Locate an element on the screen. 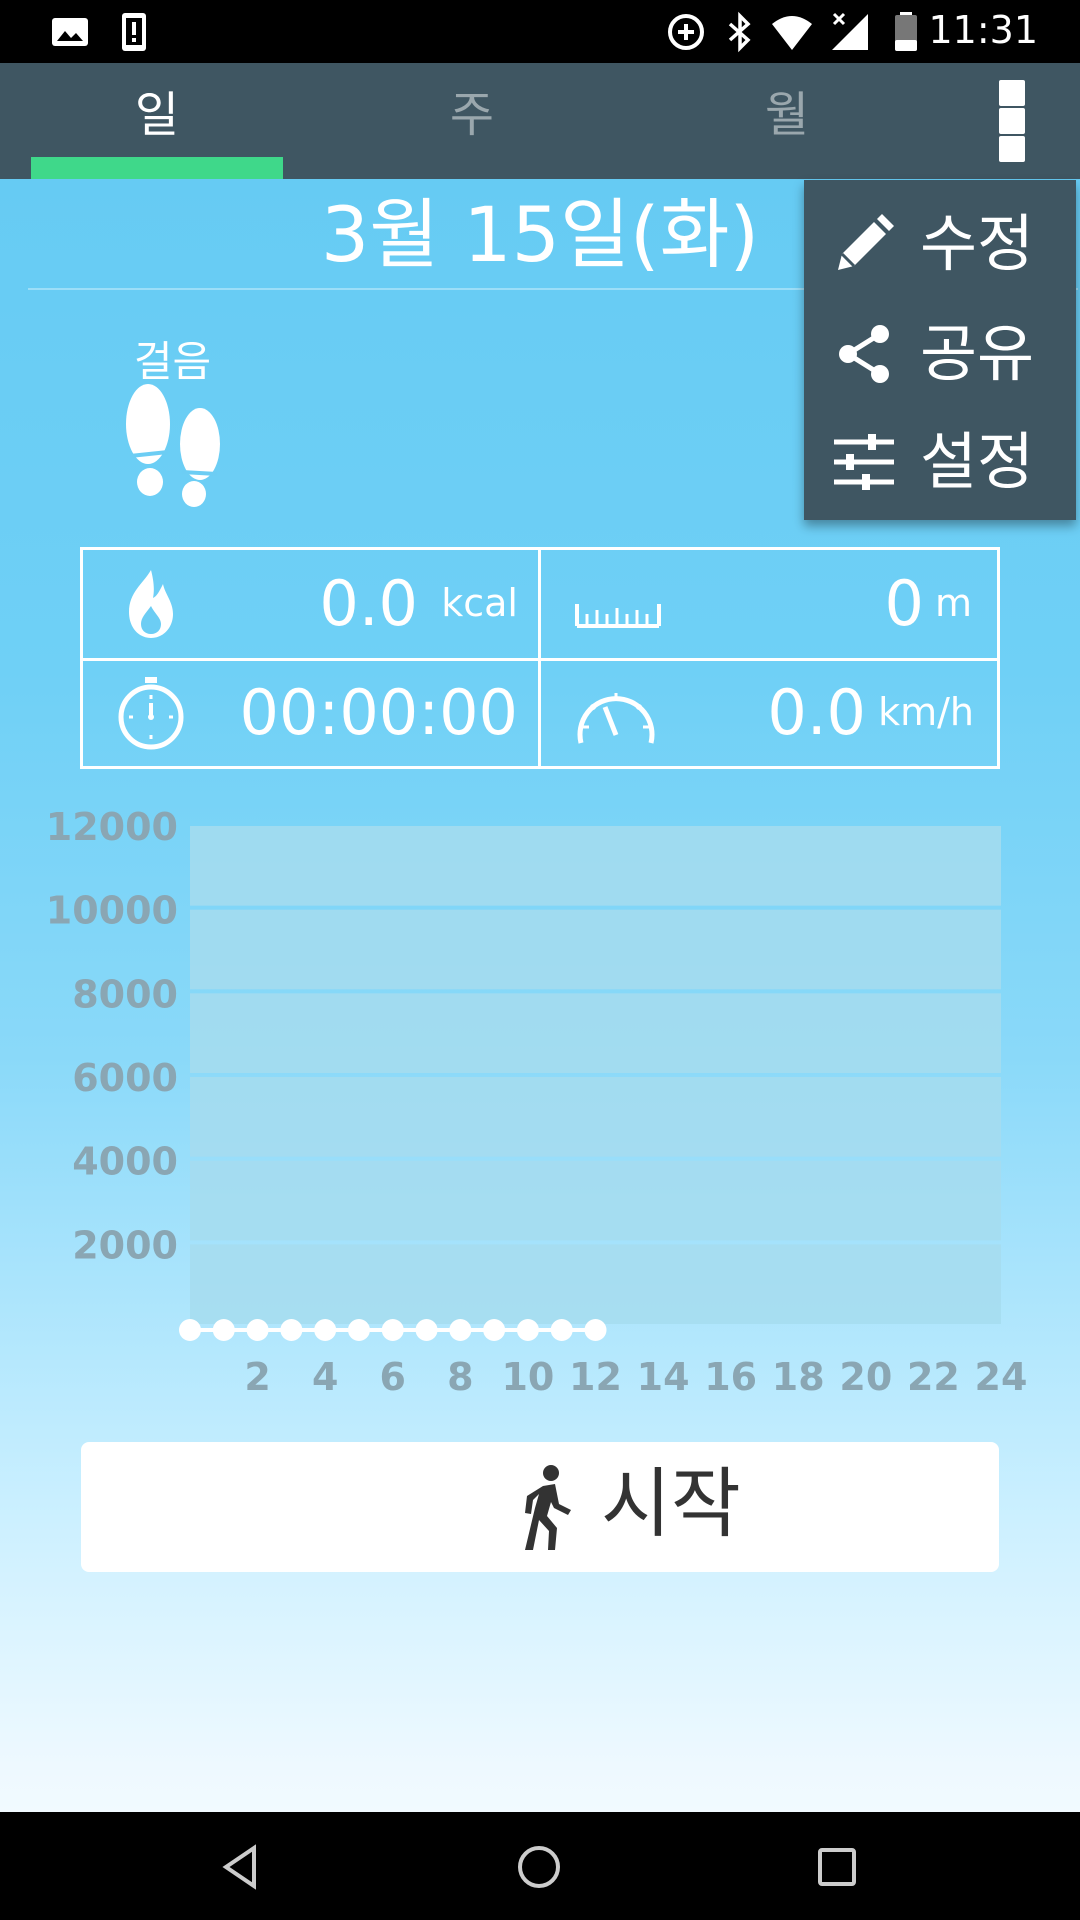  menu-item-share: 공유 is located at coordinates (940, 353).